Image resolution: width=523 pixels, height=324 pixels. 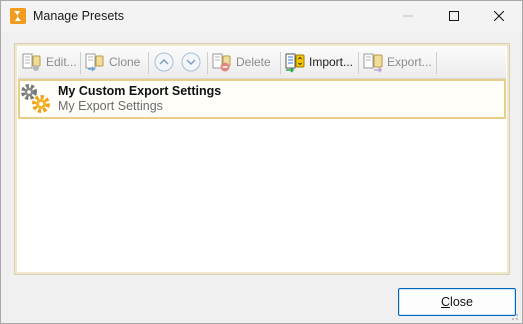 What do you see at coordinates (38, 99) in the screenshot?
I see `gears-icon` at bounding box center [38, 99].